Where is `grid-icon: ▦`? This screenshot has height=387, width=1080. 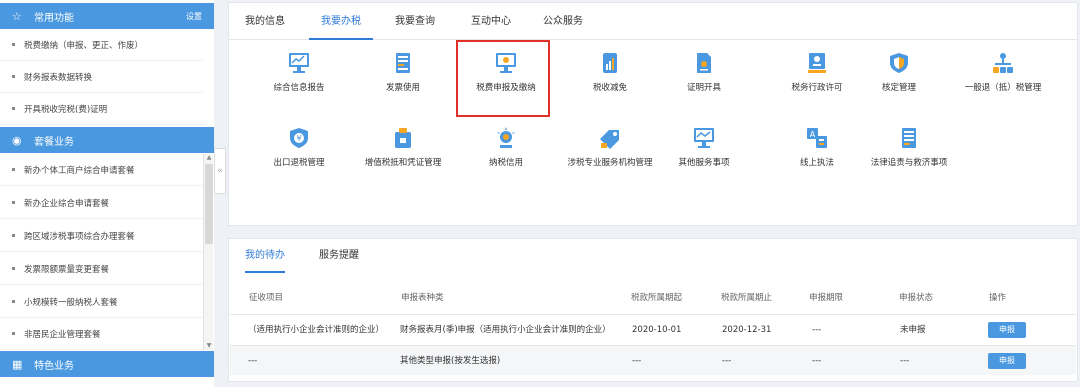
grid-icon: ▦ is located at coordinates (17, 364).